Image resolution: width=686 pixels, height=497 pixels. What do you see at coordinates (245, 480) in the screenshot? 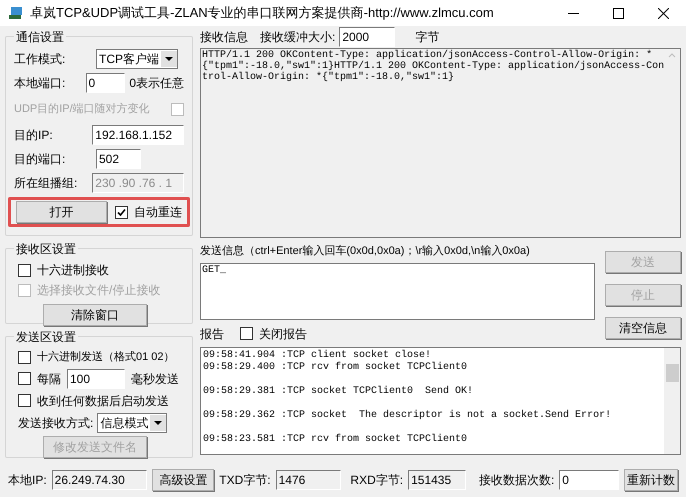
I see `field-label: TXD字节:` at bounding box center [245, 480].